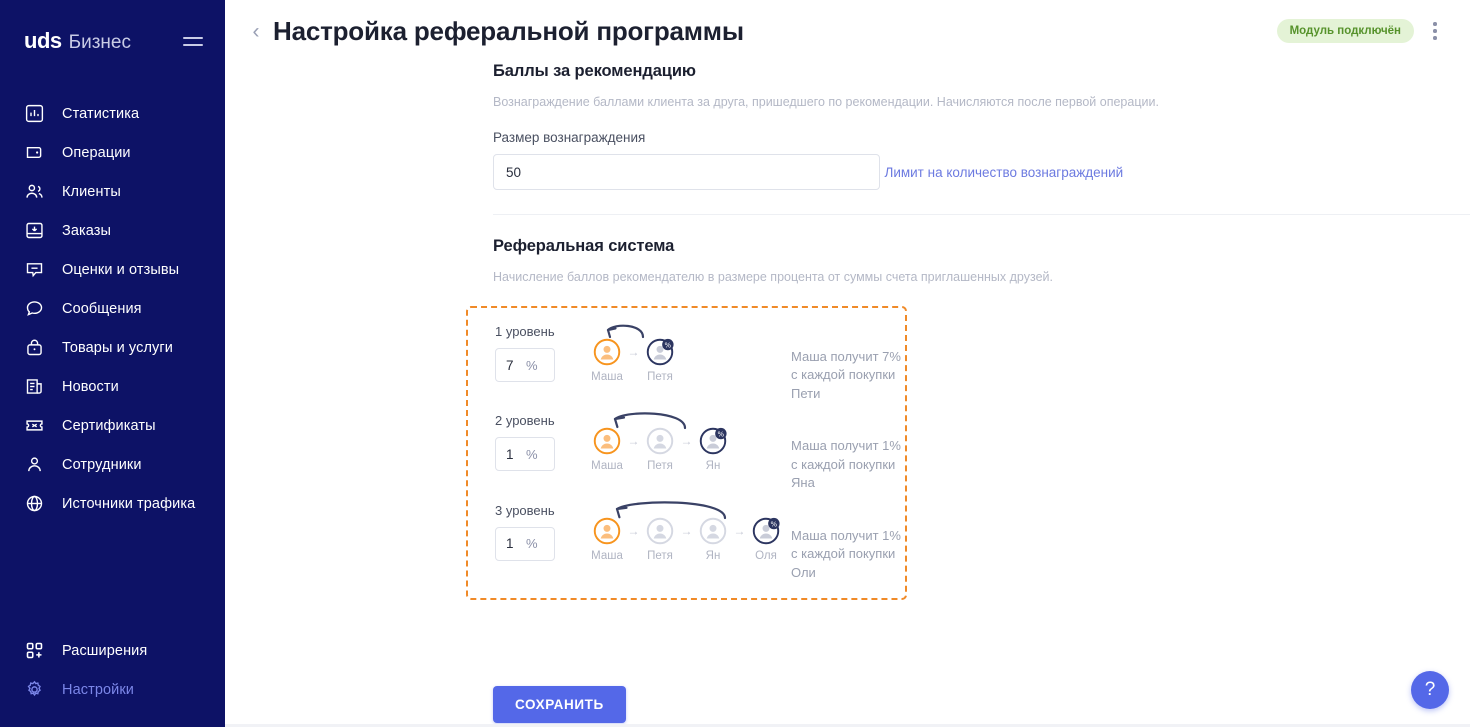 The height and width of the screenshot is (727, 1470). Describe the element at coordinates (687, 449) in the screenshot. I see `avatar-chain: Маша → Петя →` at that location.